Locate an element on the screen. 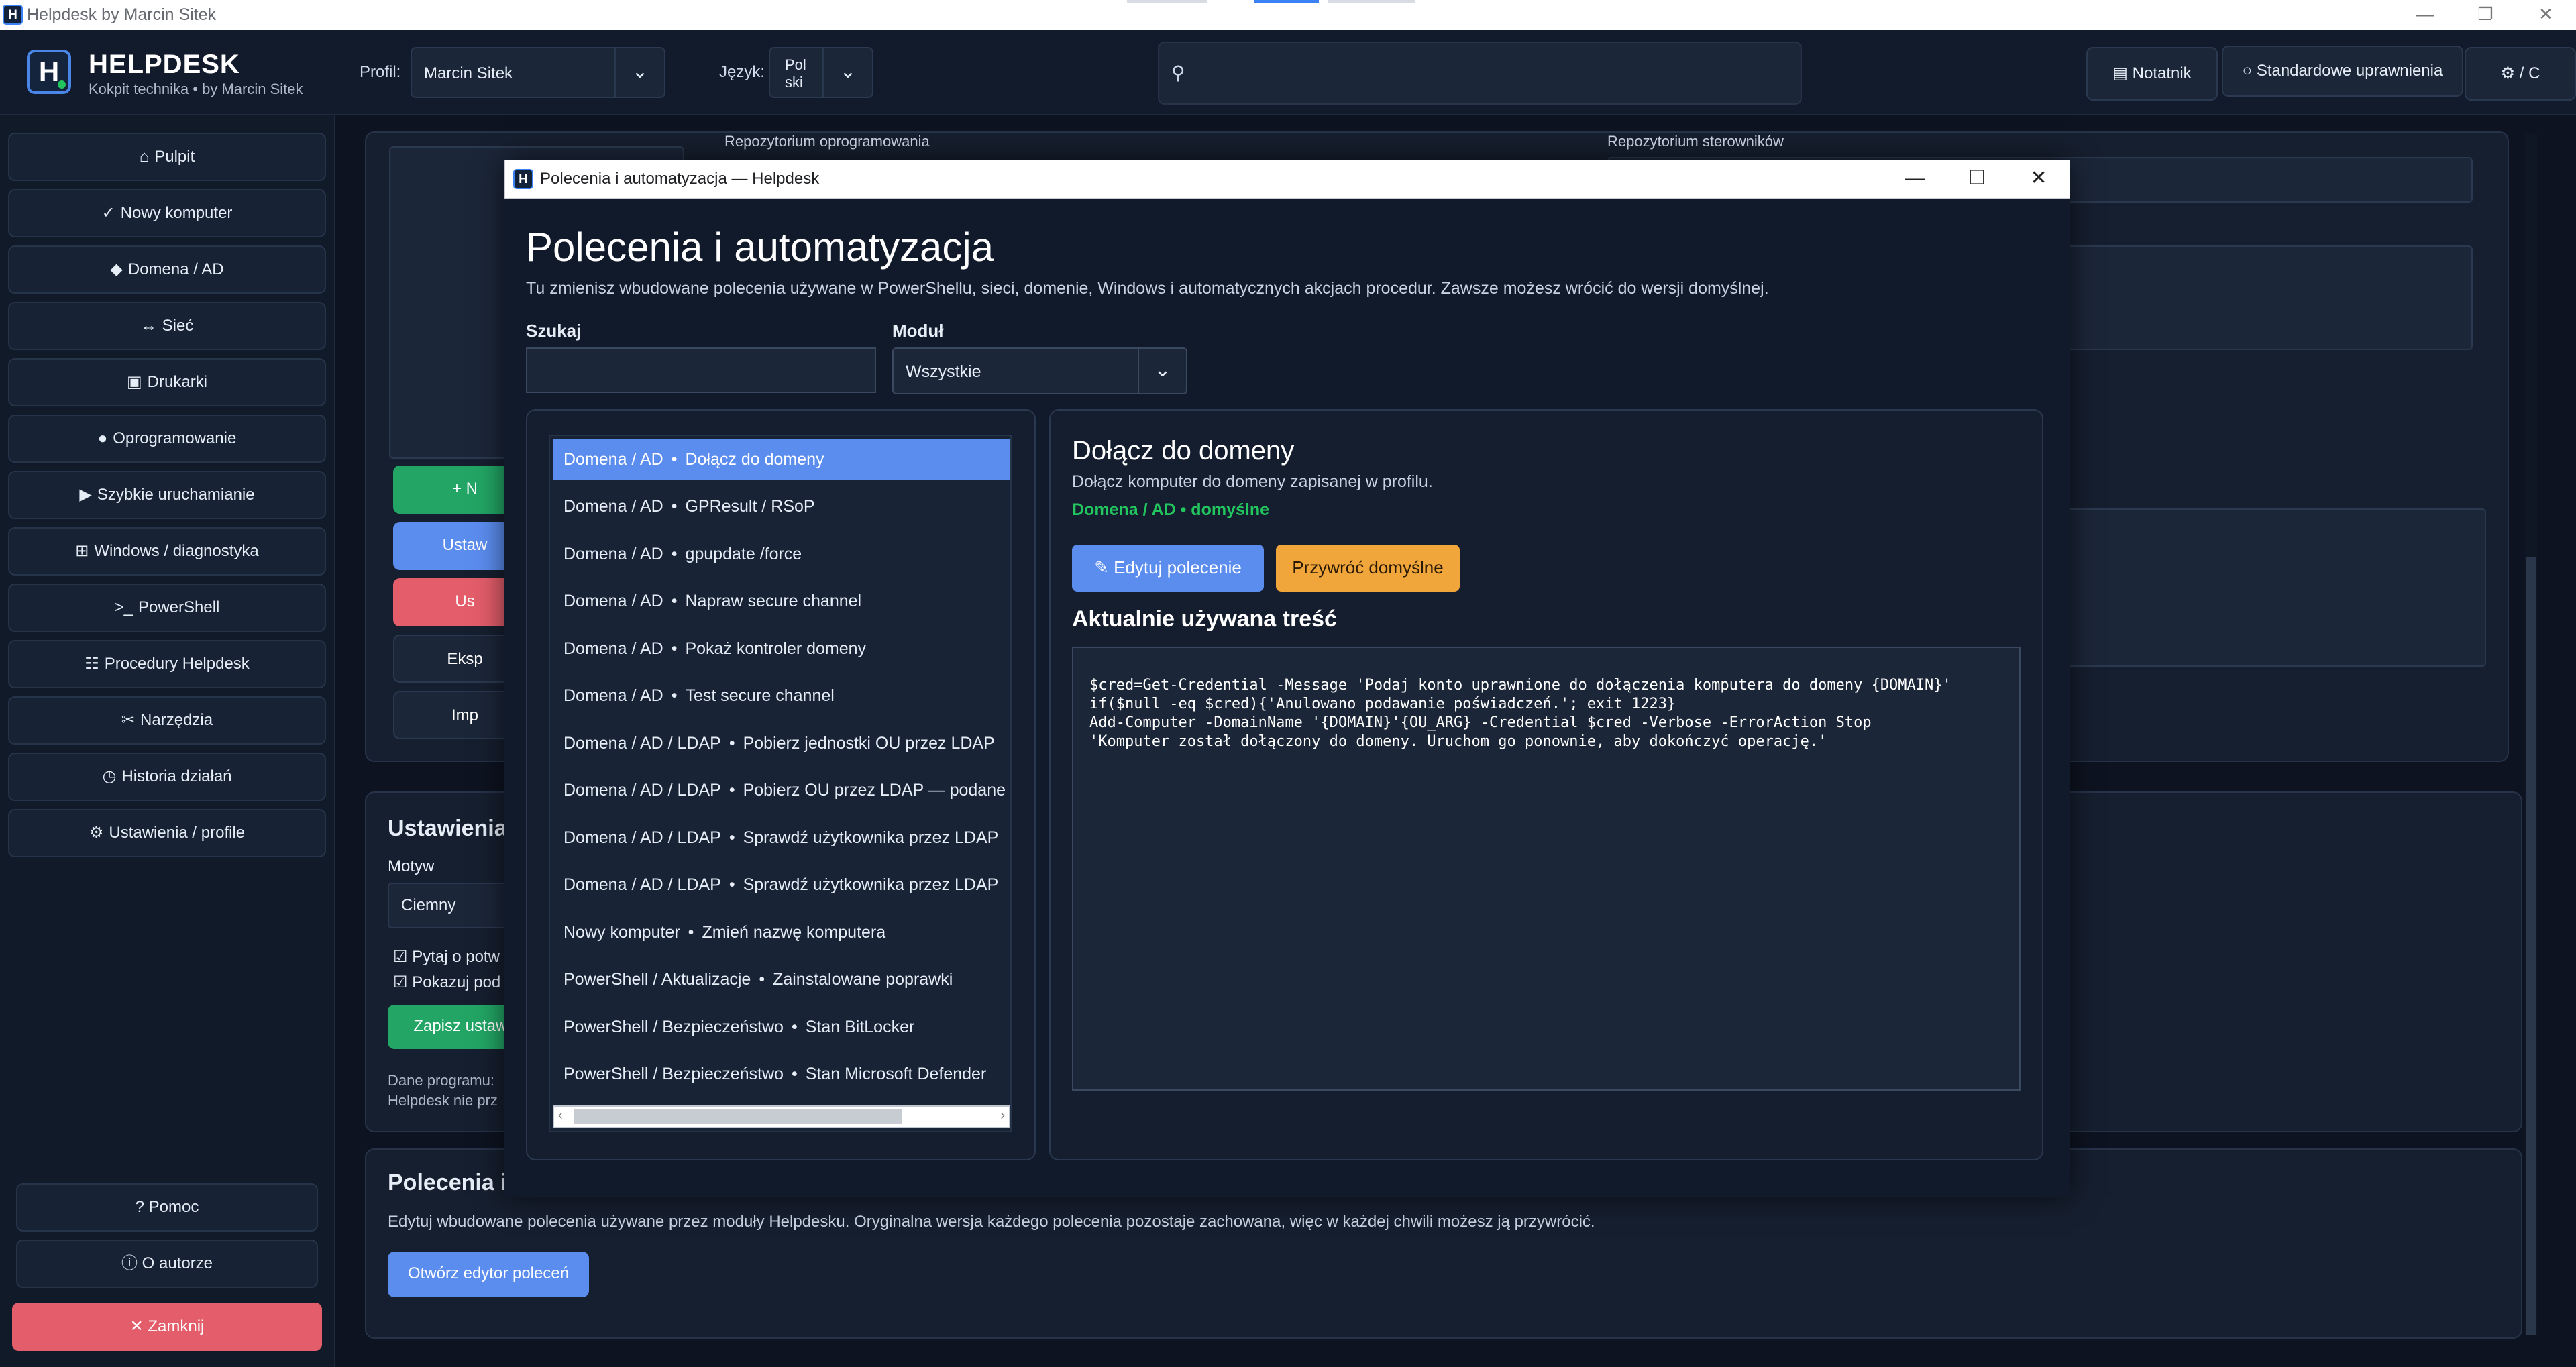 The width and height of the screenshot is (2576, 1367). language-value: Pol ski is located at coordinates (795, 73).